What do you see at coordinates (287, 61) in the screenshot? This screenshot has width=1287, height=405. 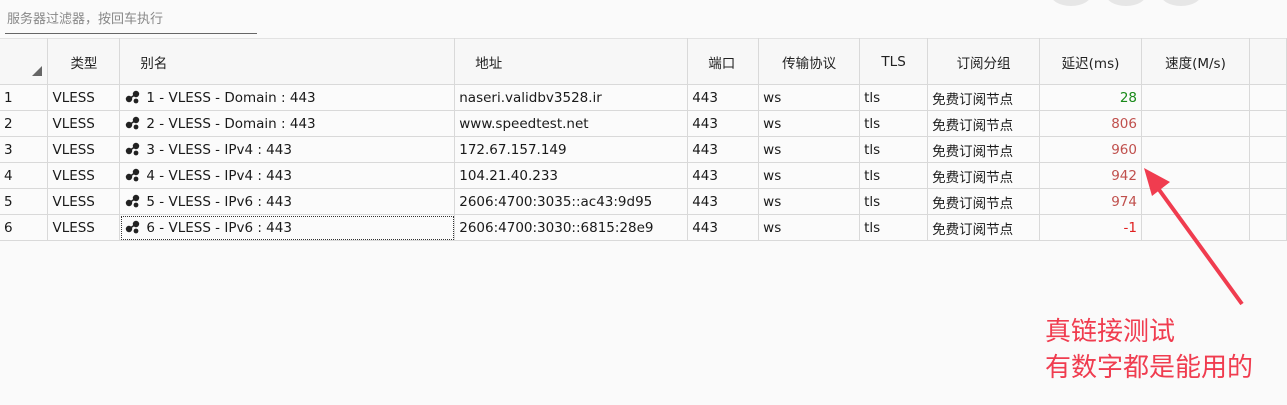 I see `column-header-alias: 别名` at bounding box center [287, 61].